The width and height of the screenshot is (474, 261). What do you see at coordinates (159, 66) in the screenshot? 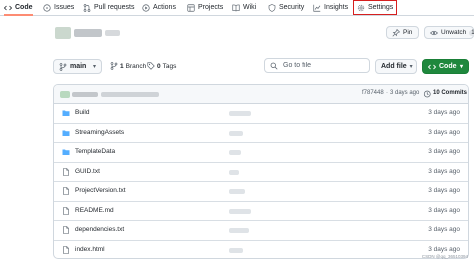
I see `tag-count: 0` at bounding box center [159, 66].